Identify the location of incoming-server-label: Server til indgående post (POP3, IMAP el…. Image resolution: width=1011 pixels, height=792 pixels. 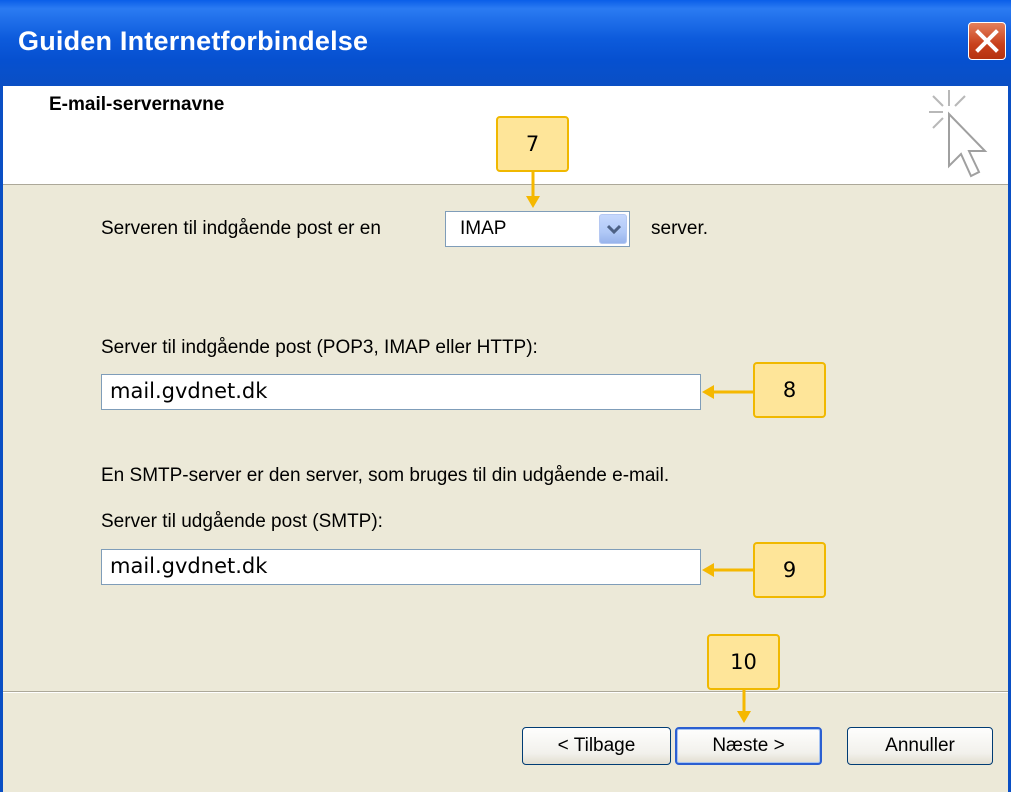
(319, 347).